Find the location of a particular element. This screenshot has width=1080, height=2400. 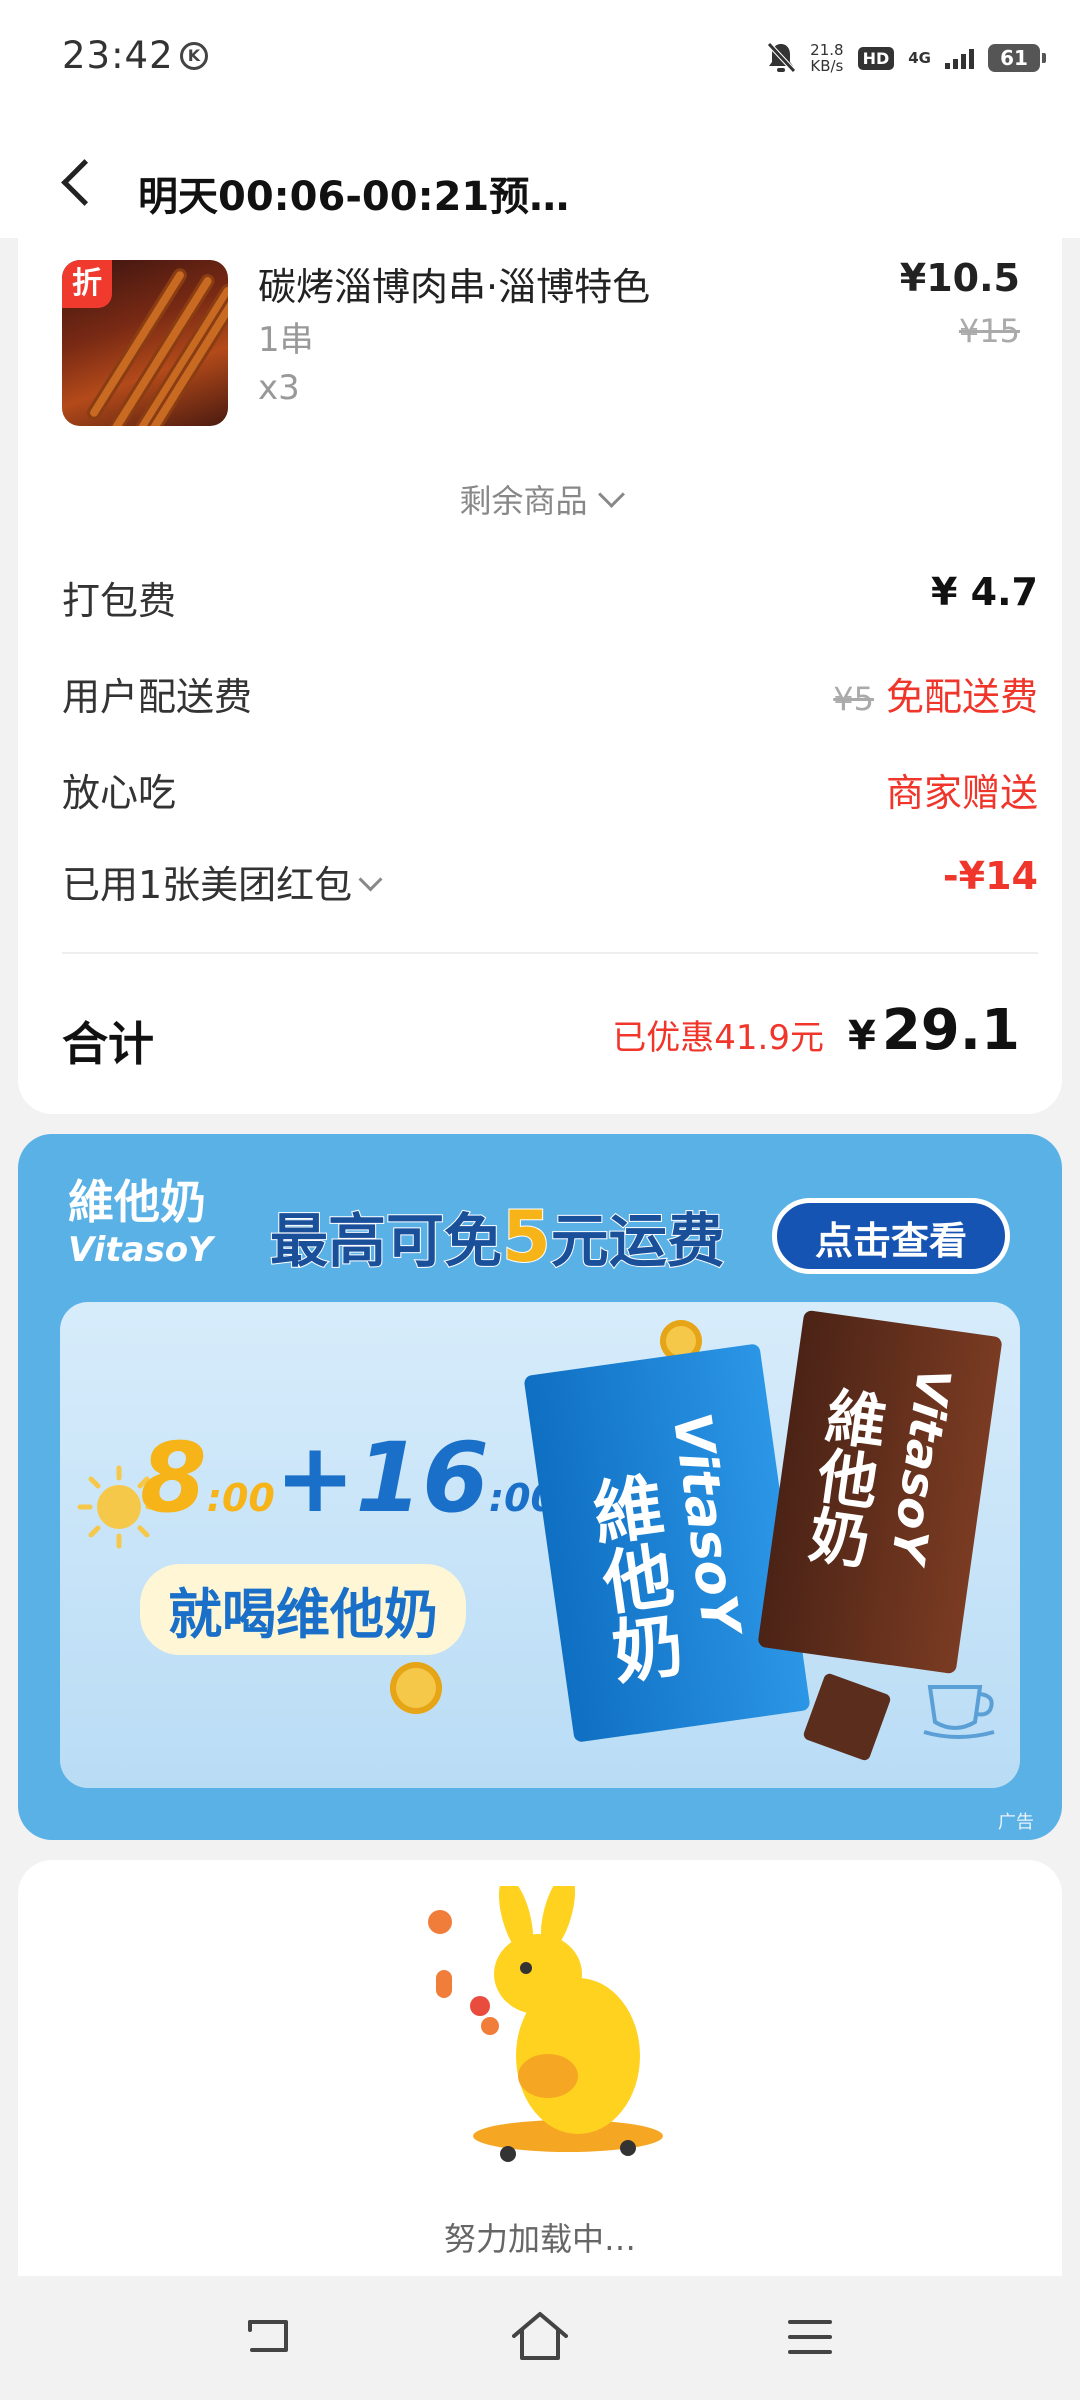

food-safety-row: 放心吃 商家赠送 is located at coordinates (550, 792).